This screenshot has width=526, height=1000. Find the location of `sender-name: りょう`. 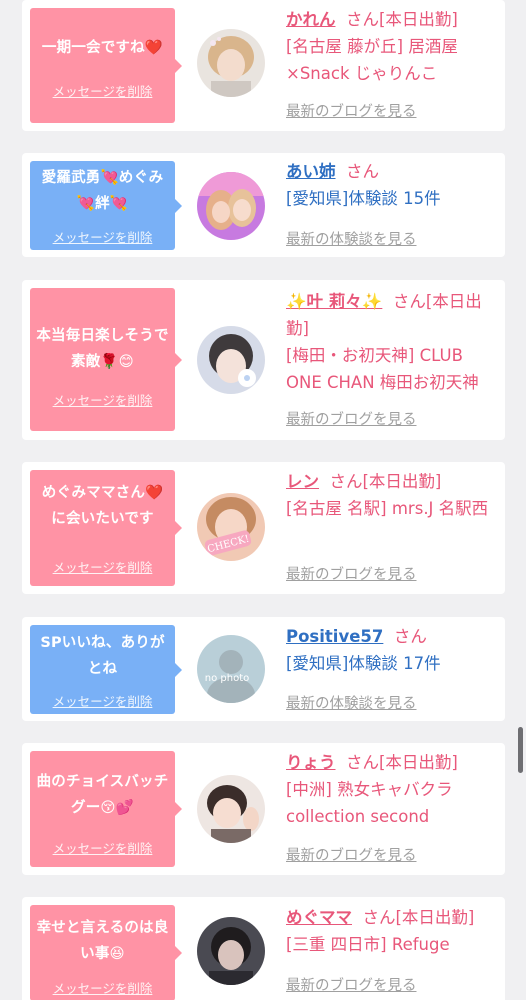

sender-name: りょう is located at coordinates (311, 762).